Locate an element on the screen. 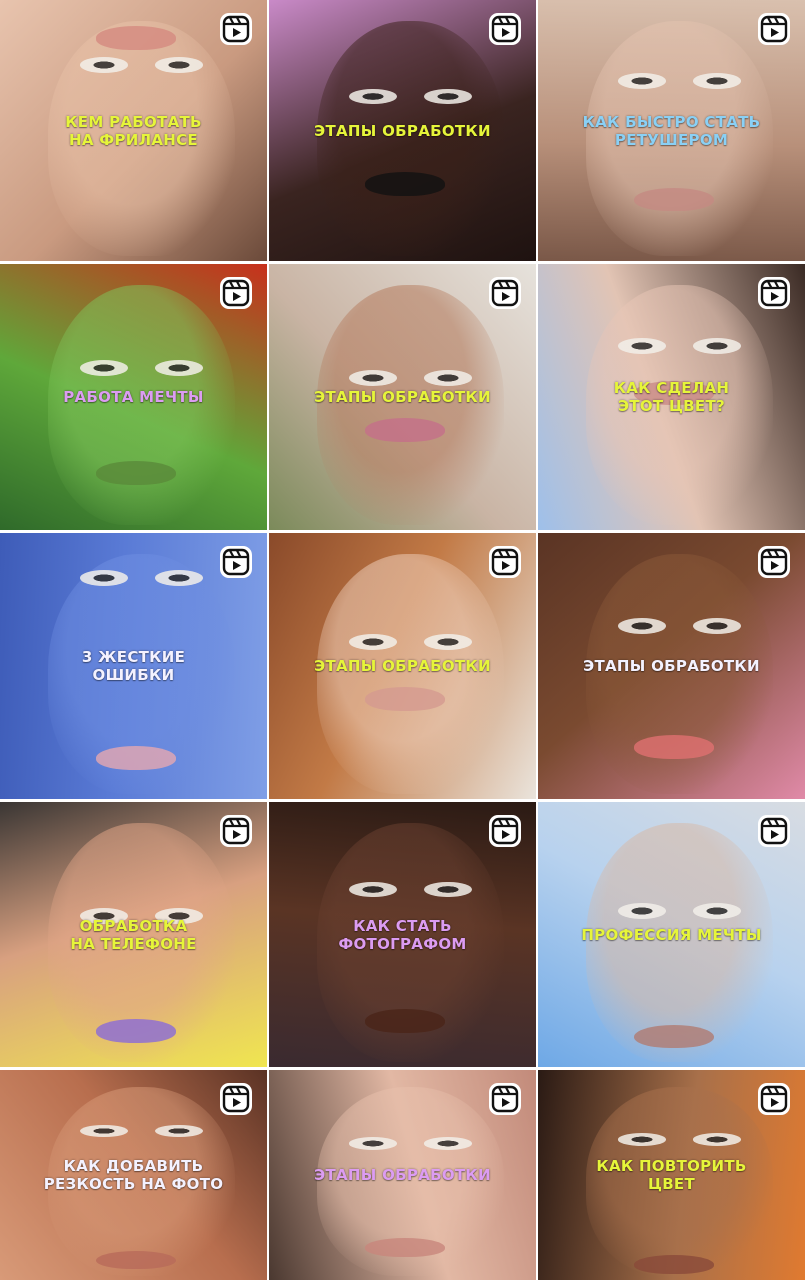  reel-caption: 3 ЖЕСТКИЕ ОШИБКИ is located at coordinates (133, 666).